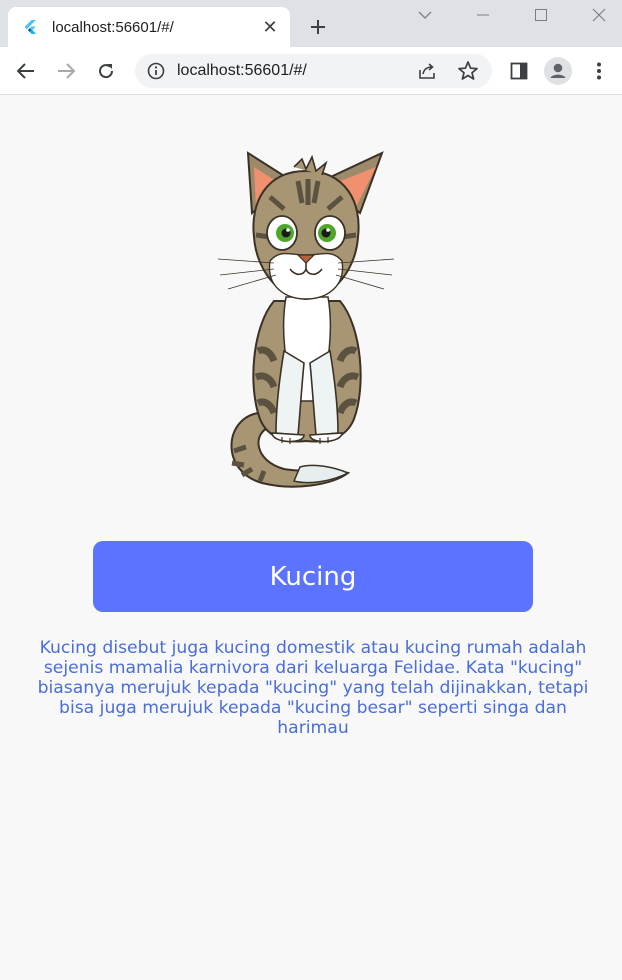  What do you see at coordinates (313, 576) in the screenshot?
I see `kucing-button: Kucing` at bounding box center [313, 576].